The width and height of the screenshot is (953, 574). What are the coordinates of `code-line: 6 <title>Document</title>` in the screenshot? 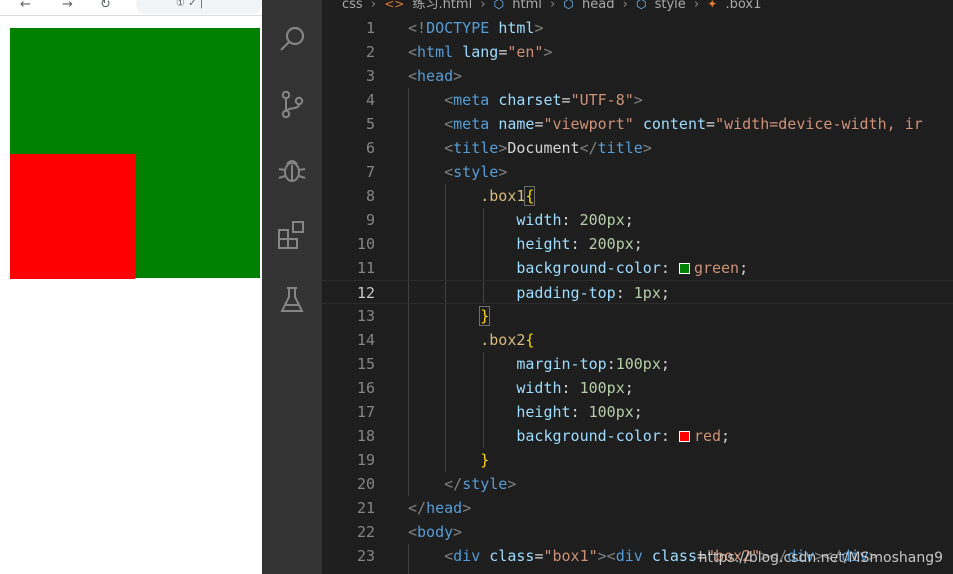 It's located at (637, 148).